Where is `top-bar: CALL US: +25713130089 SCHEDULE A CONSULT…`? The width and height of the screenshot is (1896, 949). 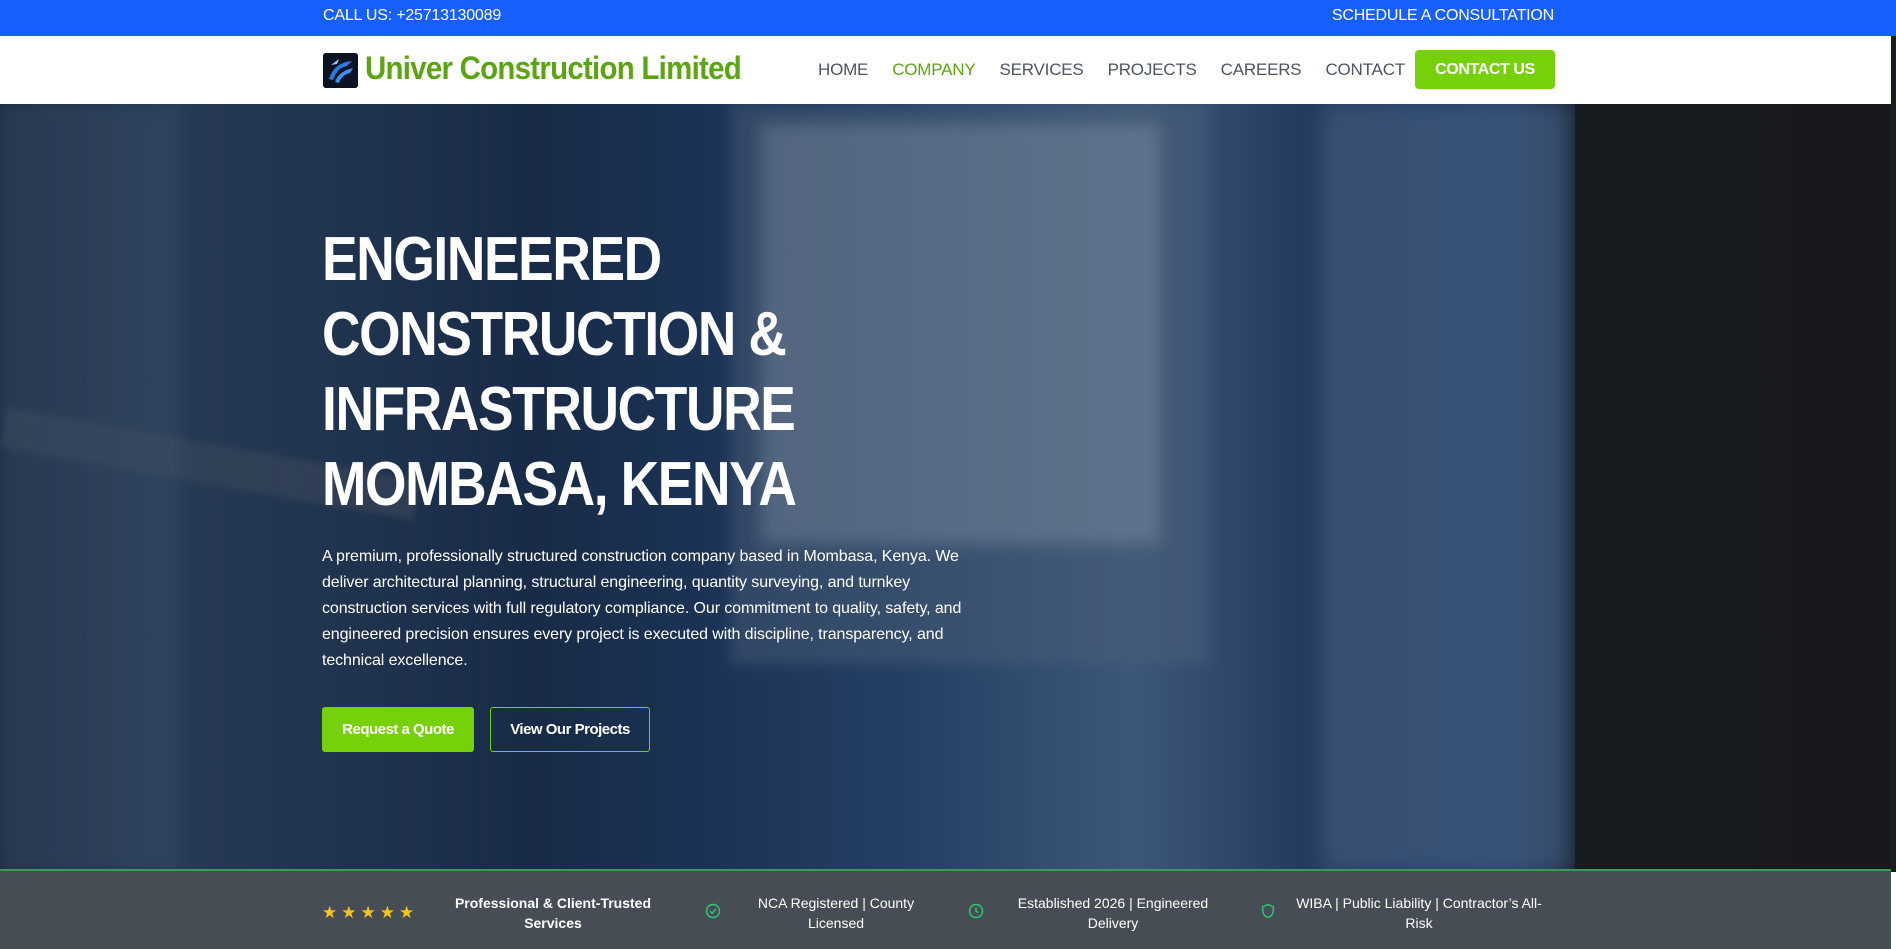 top-bar: CALL US: +25713130089 SCHEDULE A CONSULT… is located at coordinates (948, 18).